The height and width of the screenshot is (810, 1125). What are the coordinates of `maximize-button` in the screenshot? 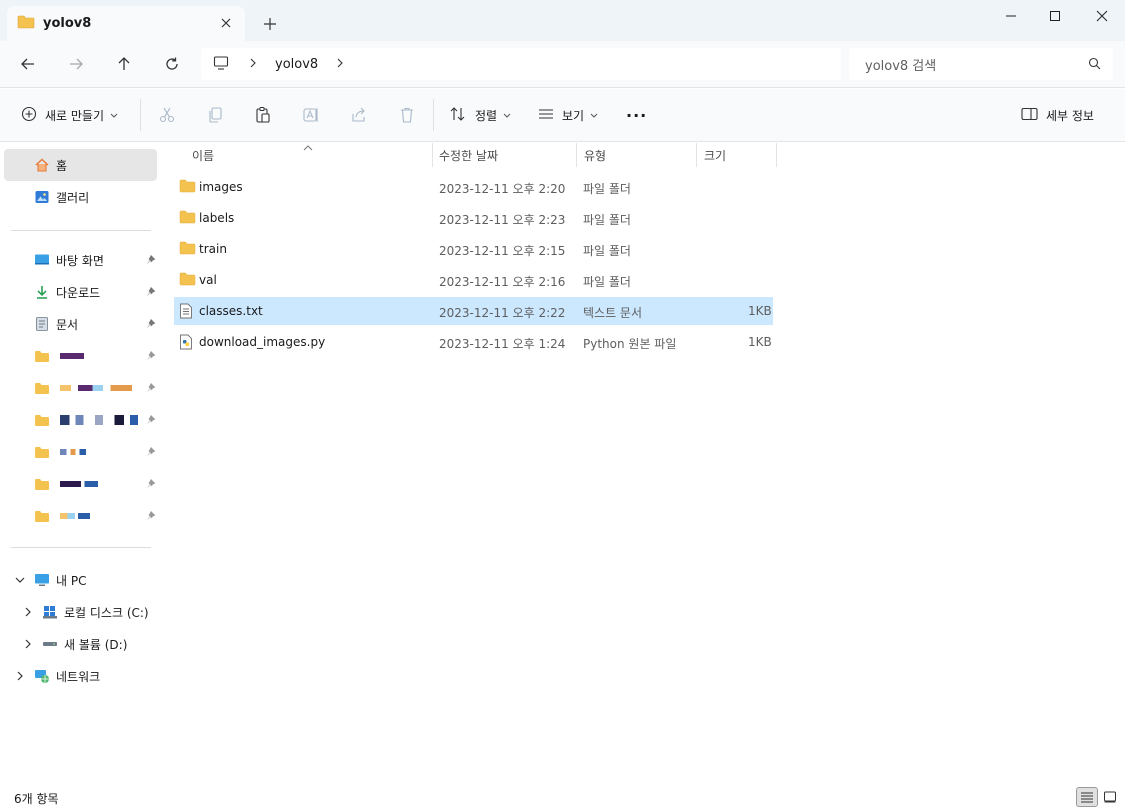 It's located at (1055, 16).